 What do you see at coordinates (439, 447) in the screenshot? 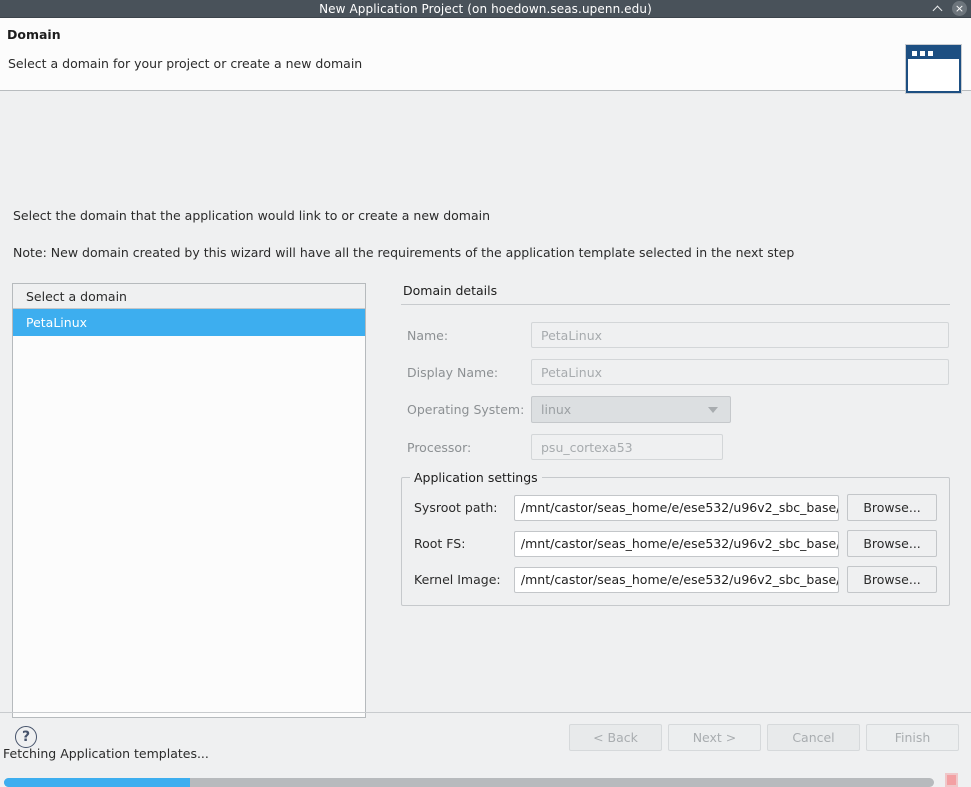
I see `processor-label: Processor:` at bounding box center [439, 447].